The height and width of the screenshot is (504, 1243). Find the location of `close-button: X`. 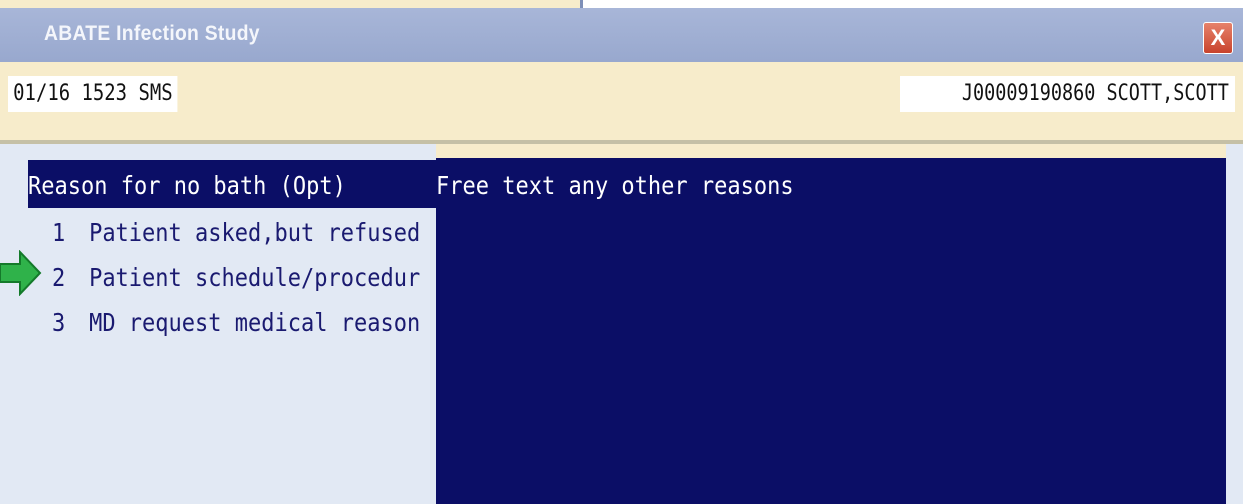

close-button: X is located at coordinates (1218, 38).